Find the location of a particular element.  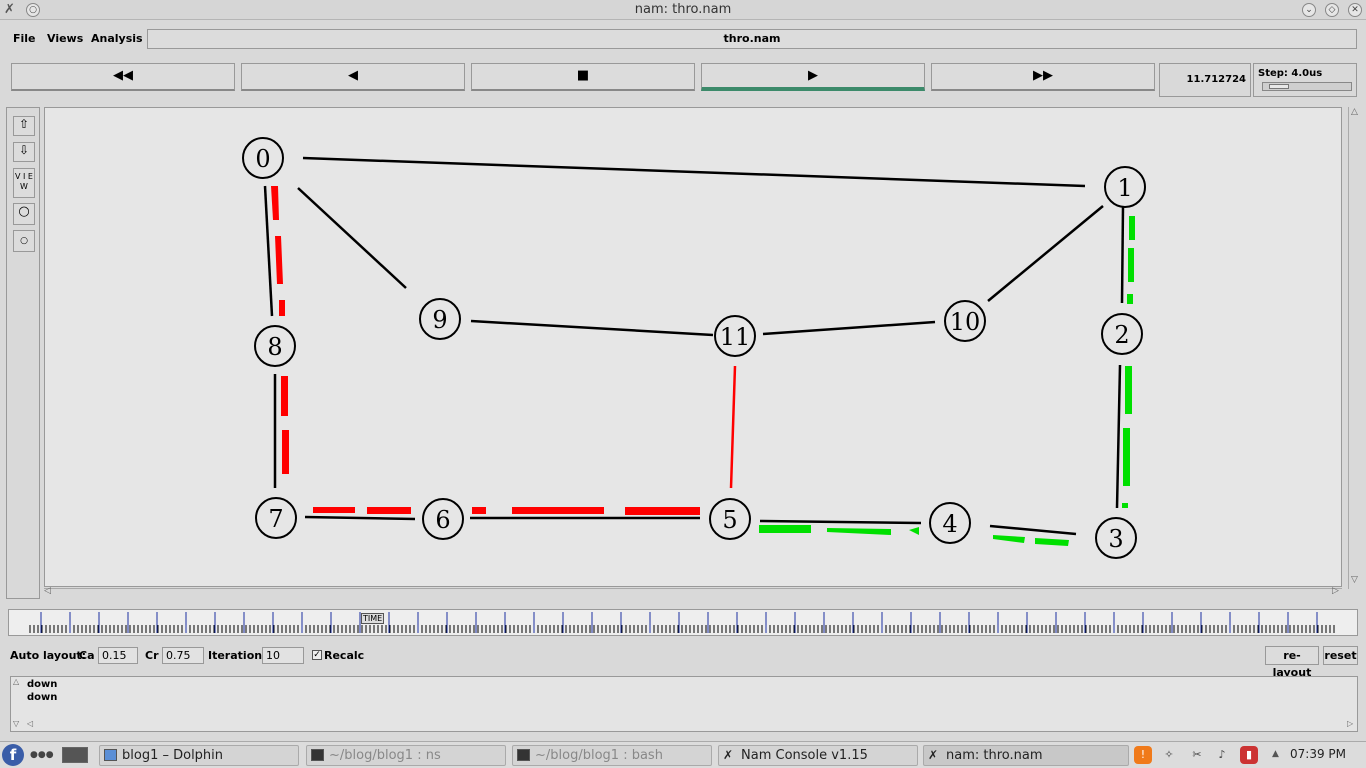

window-title: nam: thro.nam is located at coordinates (683, 9).